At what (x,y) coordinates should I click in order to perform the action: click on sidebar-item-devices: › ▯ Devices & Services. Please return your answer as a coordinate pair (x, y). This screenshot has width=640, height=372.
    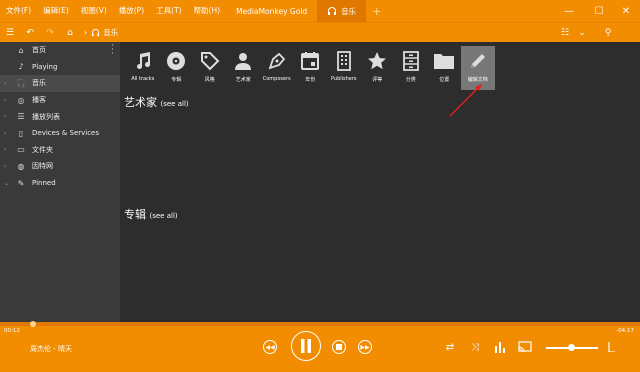
    Looking at the image, I should click on (60, 133).